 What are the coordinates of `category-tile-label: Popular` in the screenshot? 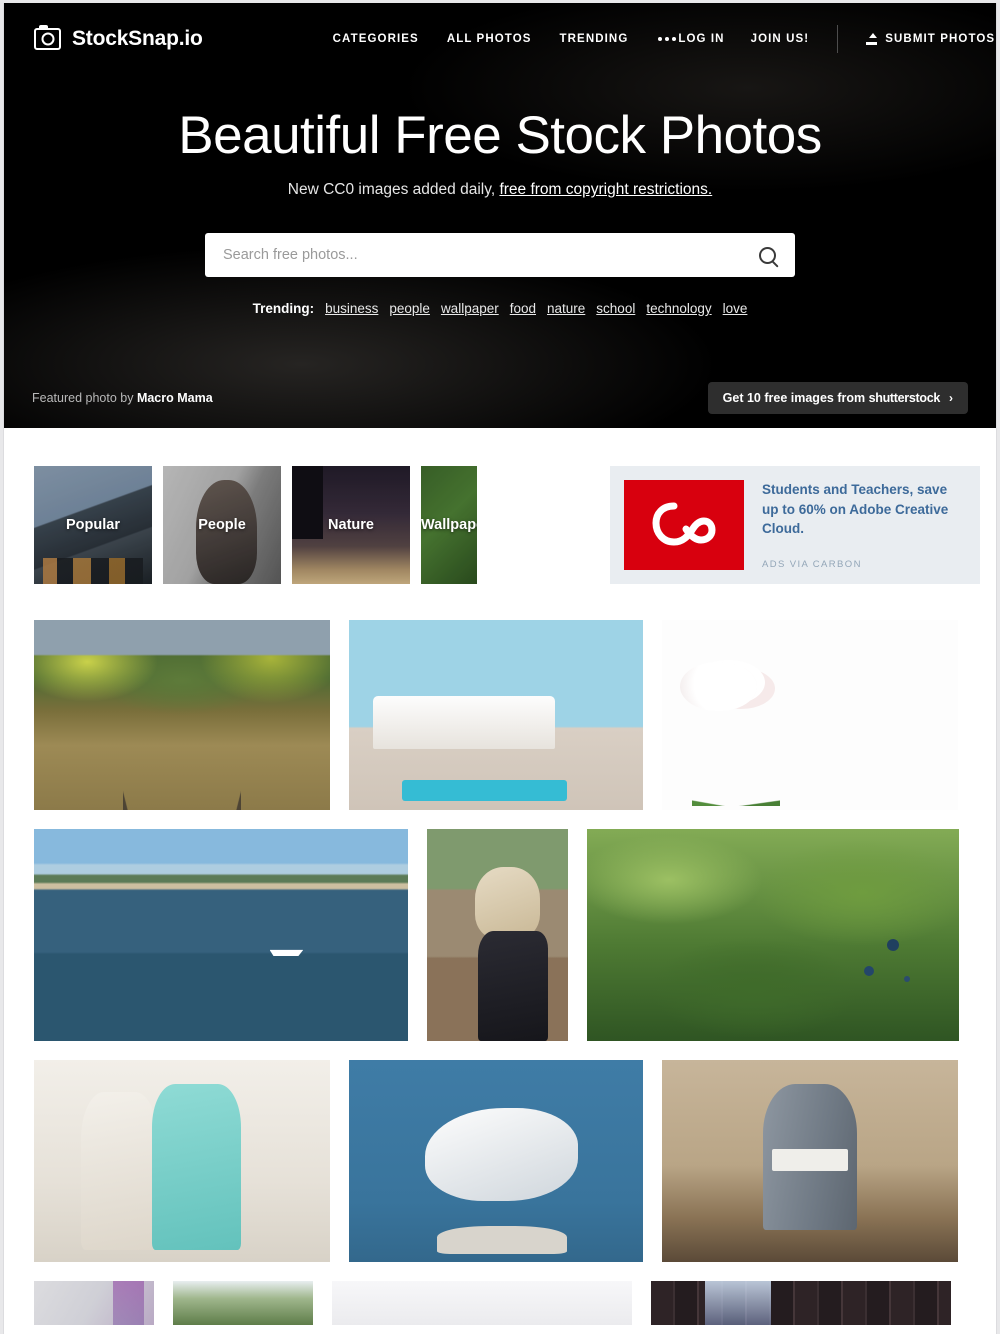 It's located at (93, 525).